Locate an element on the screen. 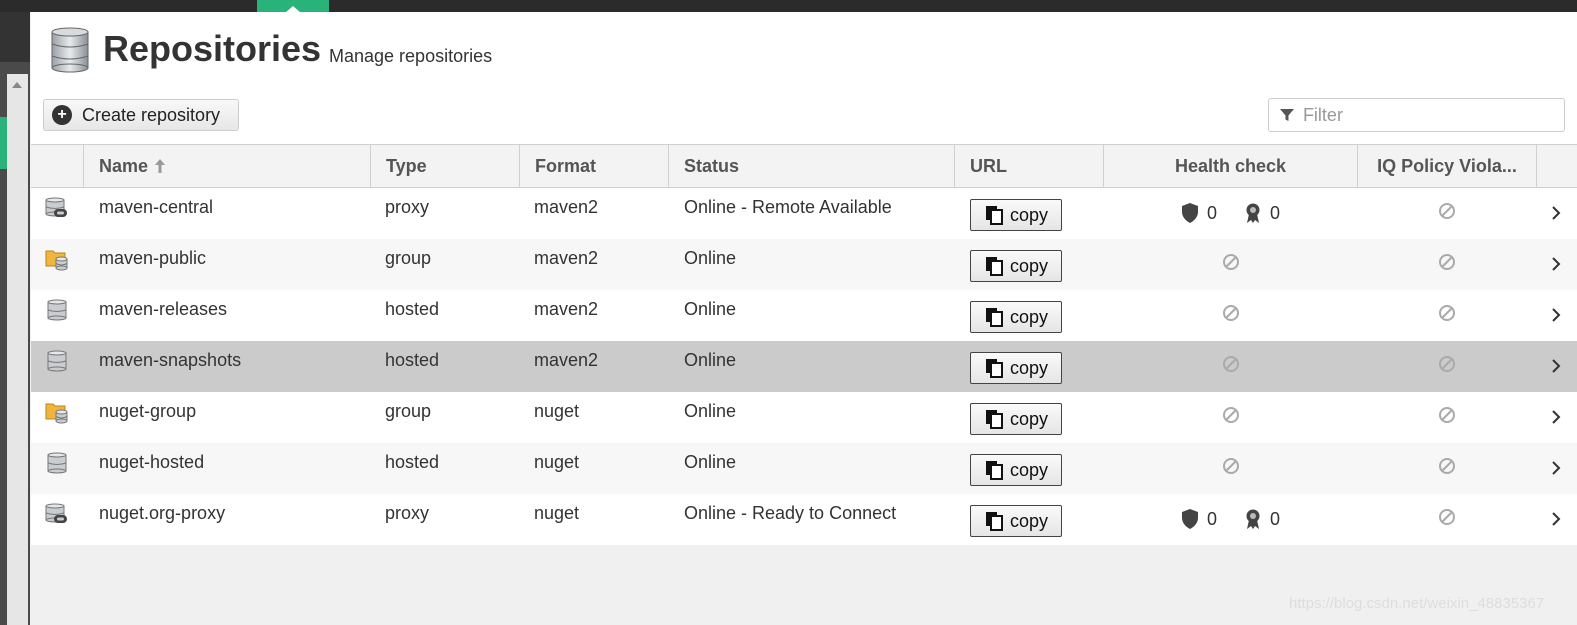  active-nav-tab is located at coordinates (293, 6).